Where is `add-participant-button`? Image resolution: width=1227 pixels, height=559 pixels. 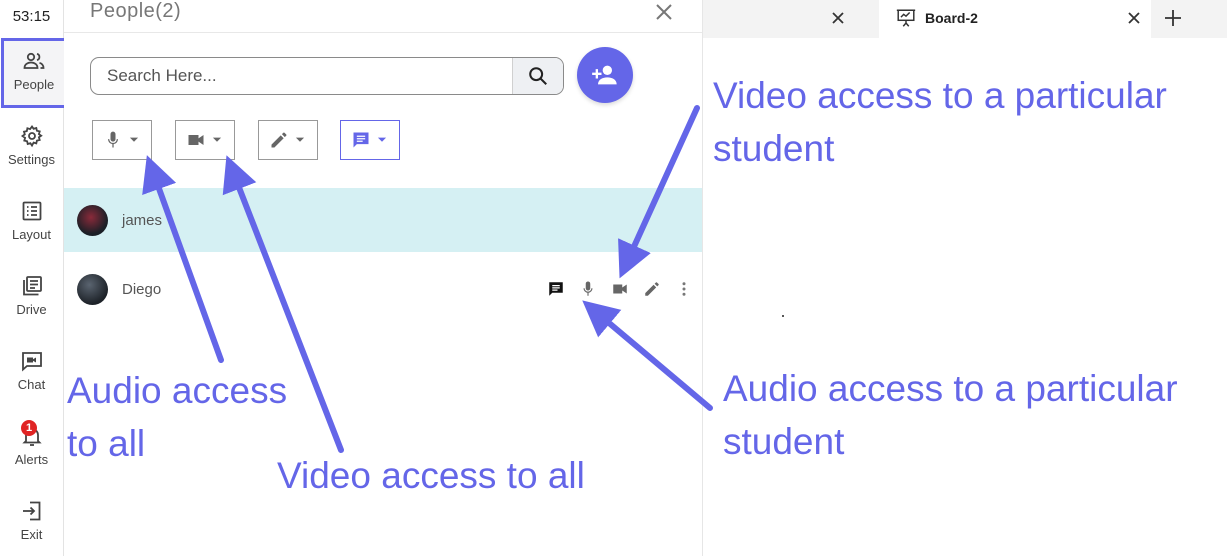
add-participant-button is located at coordinates (605, 75).